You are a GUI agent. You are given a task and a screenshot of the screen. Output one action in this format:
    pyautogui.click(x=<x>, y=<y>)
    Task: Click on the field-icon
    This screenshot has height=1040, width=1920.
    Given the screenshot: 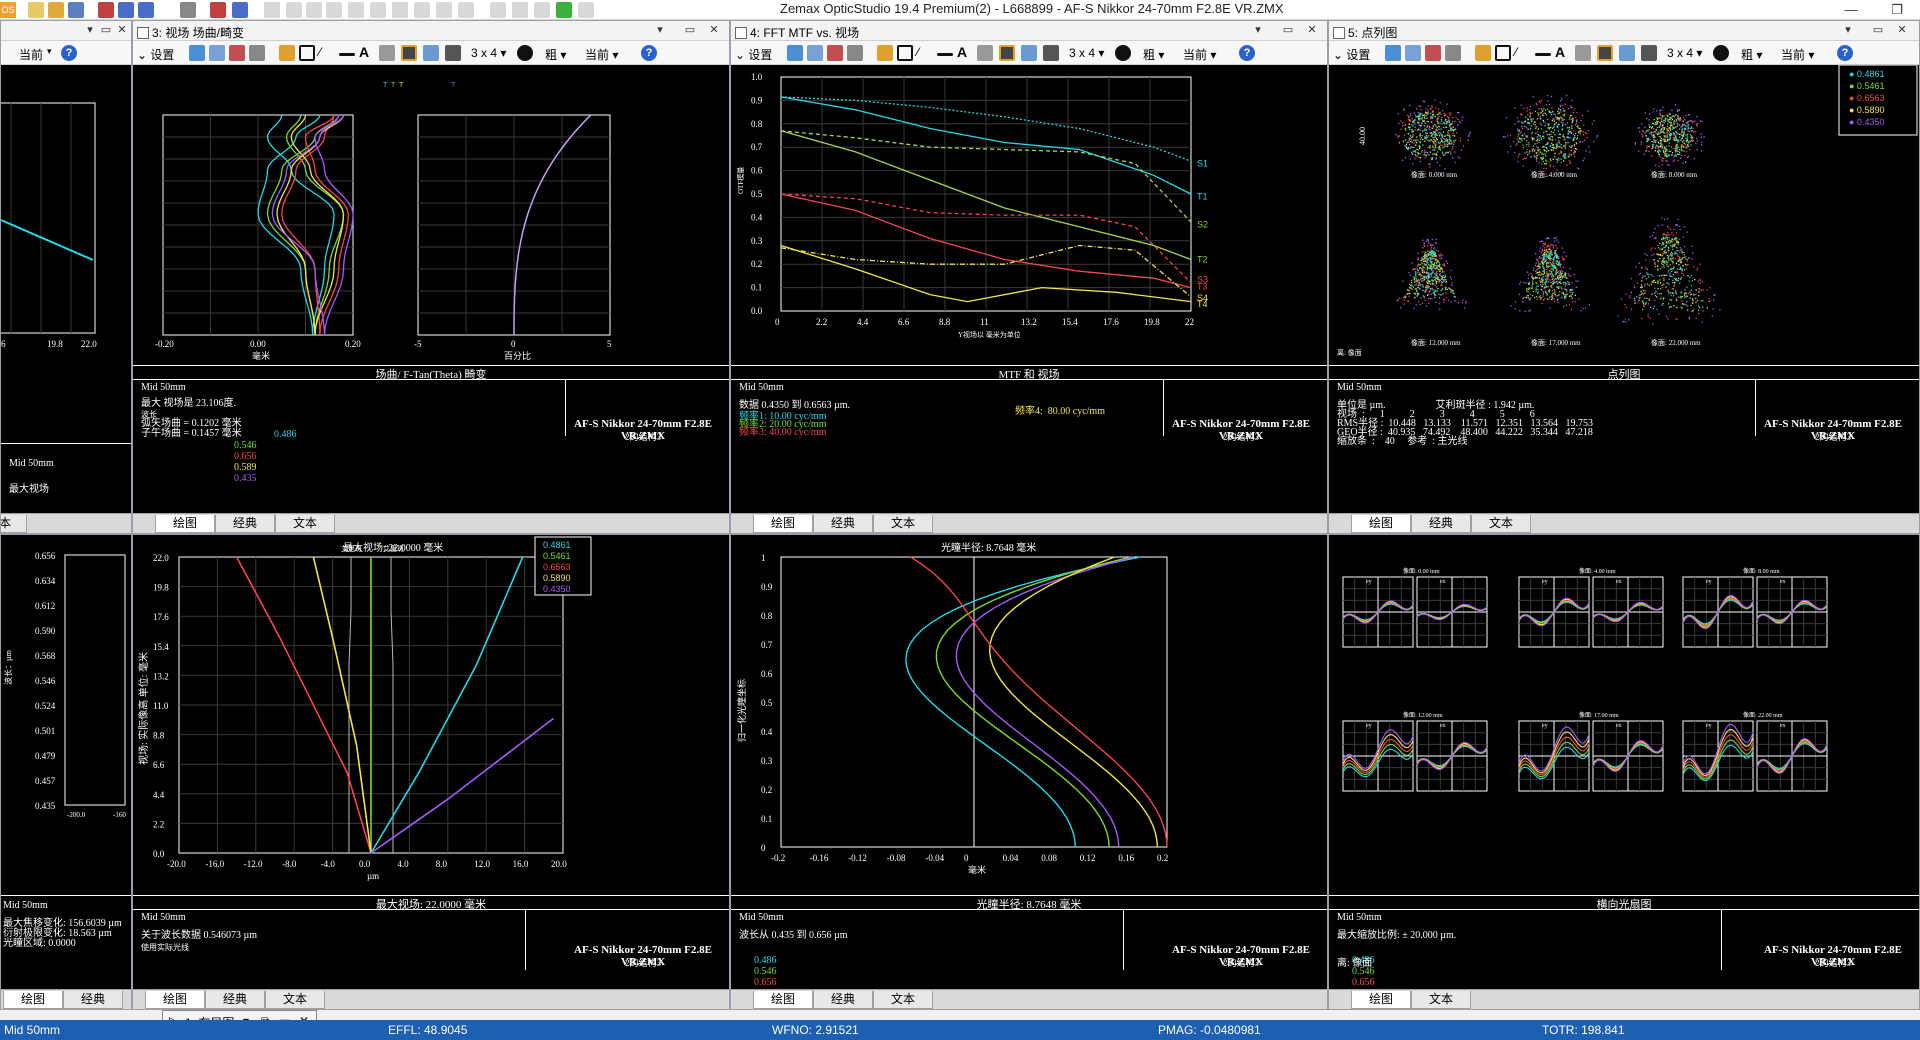 What is the action you would take?
    pyautogui.click(x=334, y=10)
    